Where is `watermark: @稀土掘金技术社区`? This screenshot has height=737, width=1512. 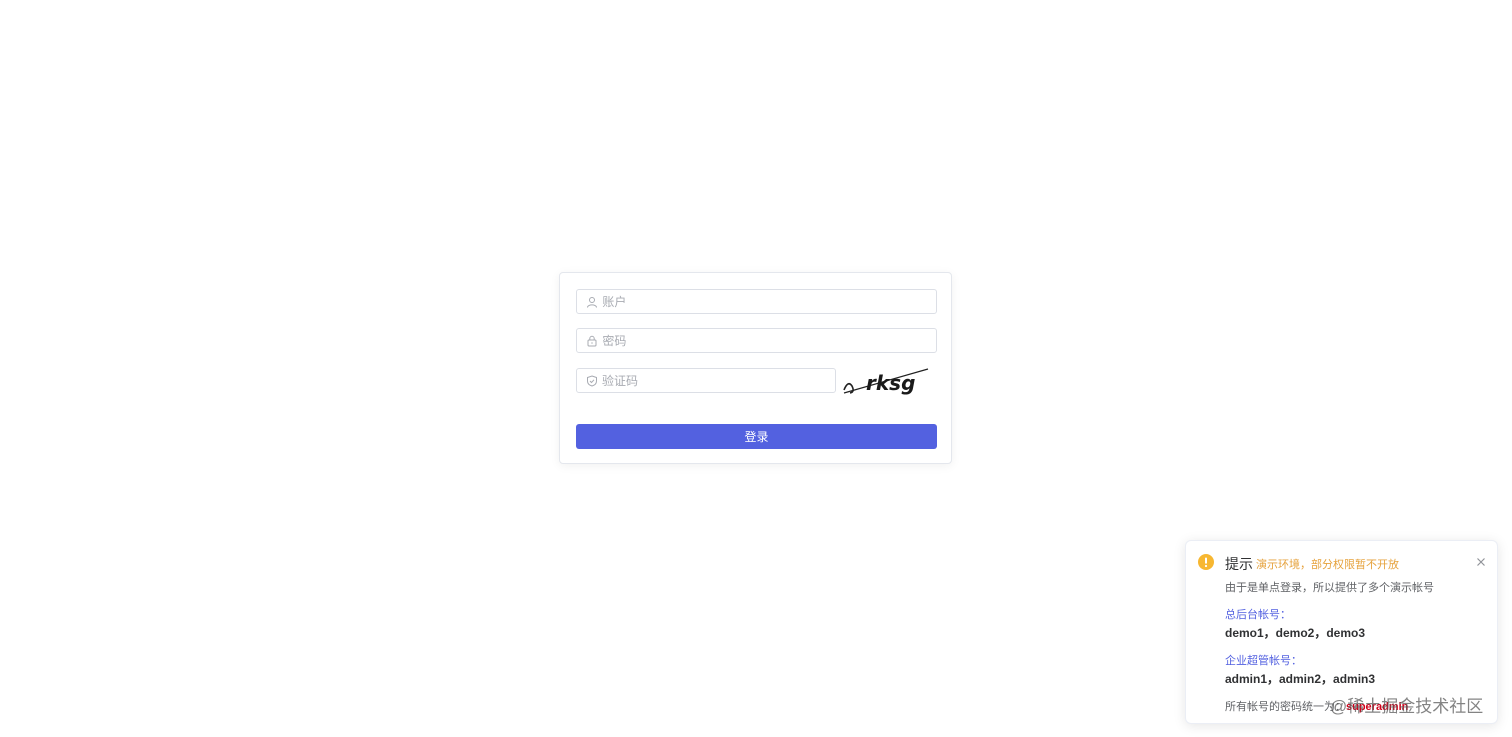 watermark: @稀土掘金技术社区 is located at coordinates (1407, 706).